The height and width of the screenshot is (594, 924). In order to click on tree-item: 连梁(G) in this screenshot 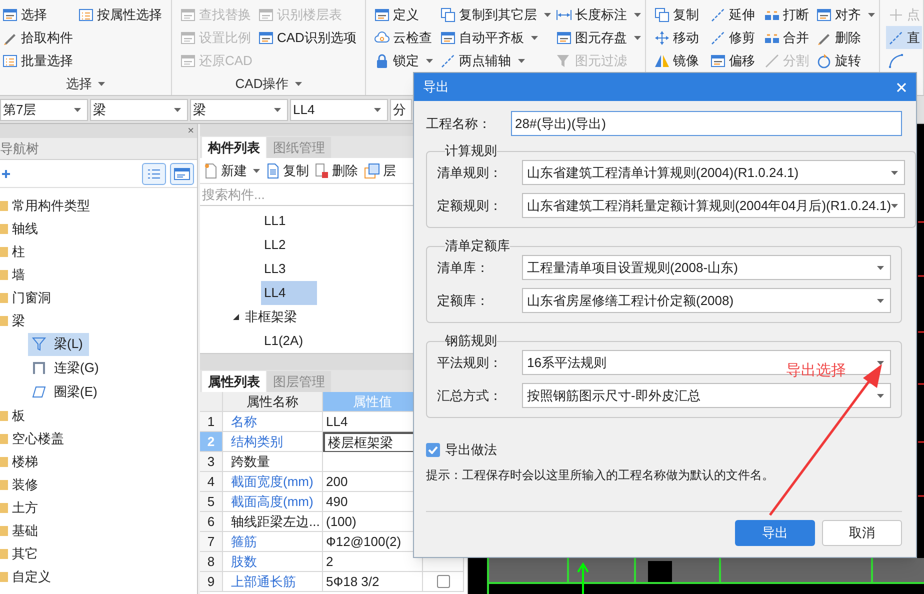, I will do `click(66, 368)`.